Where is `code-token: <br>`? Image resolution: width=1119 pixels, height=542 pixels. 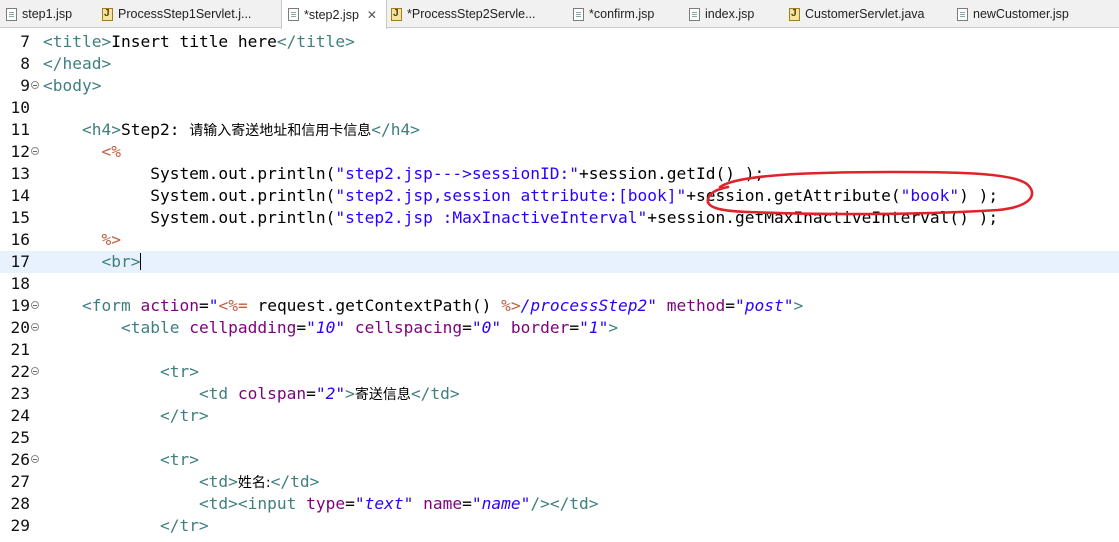
code-token: <br> is located at coordinates (121, 261).